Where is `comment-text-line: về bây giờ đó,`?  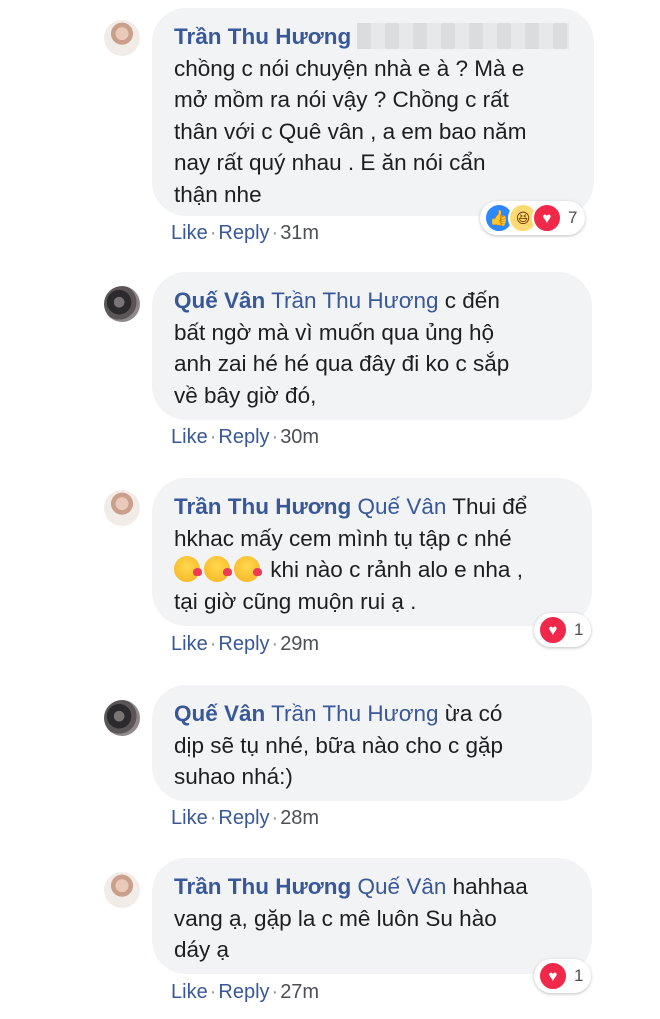 comment-text-line: về bây giờ đó, is located at coordinates (245, 395).